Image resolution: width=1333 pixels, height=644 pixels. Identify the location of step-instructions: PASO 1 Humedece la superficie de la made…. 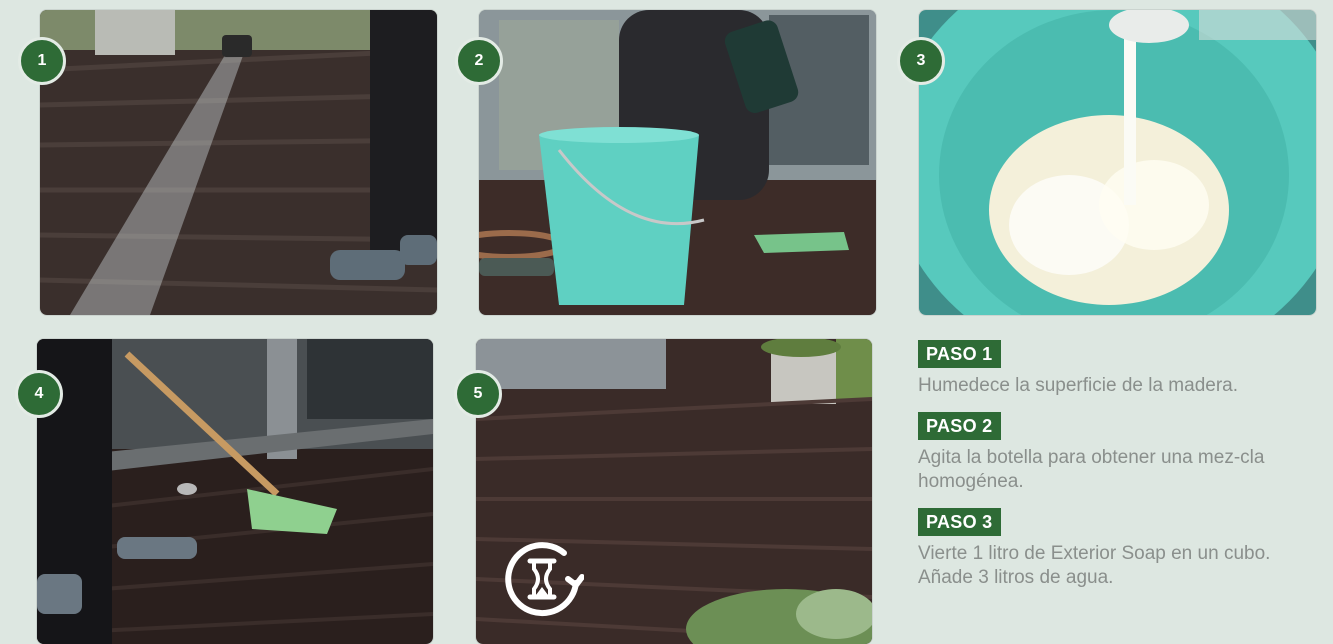
(1118, 472).